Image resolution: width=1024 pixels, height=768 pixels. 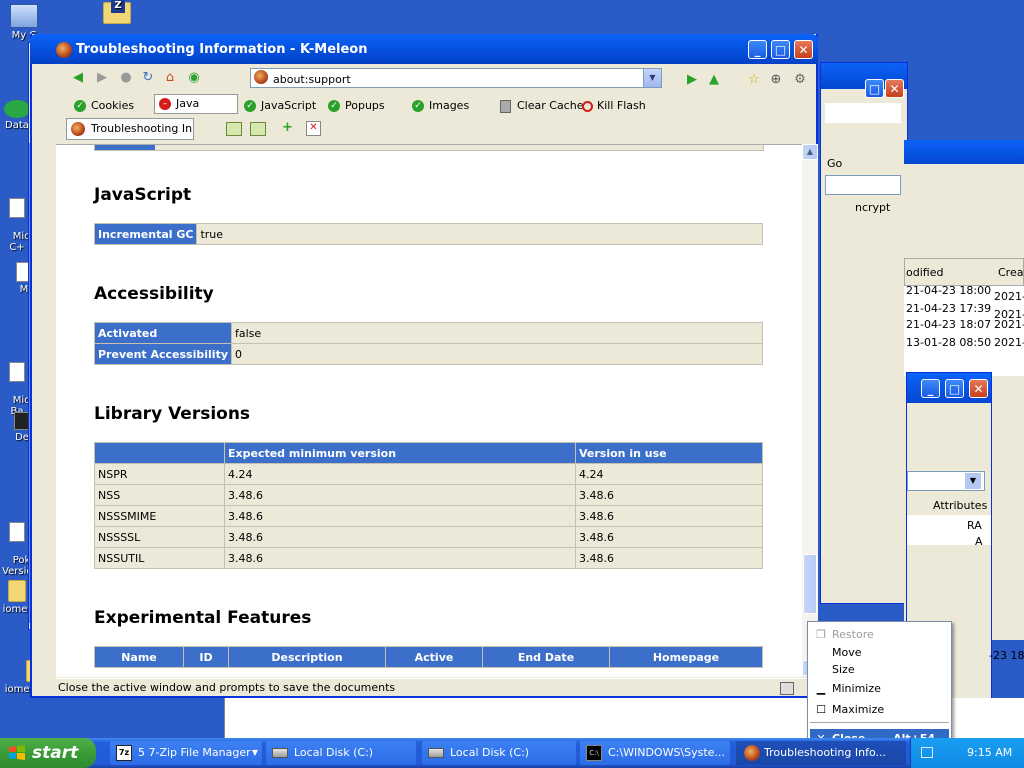 What do you see at coordinates (194, 78) in the screenshot?
I see `search-icon: ◉` at bounding box center [194, 78].